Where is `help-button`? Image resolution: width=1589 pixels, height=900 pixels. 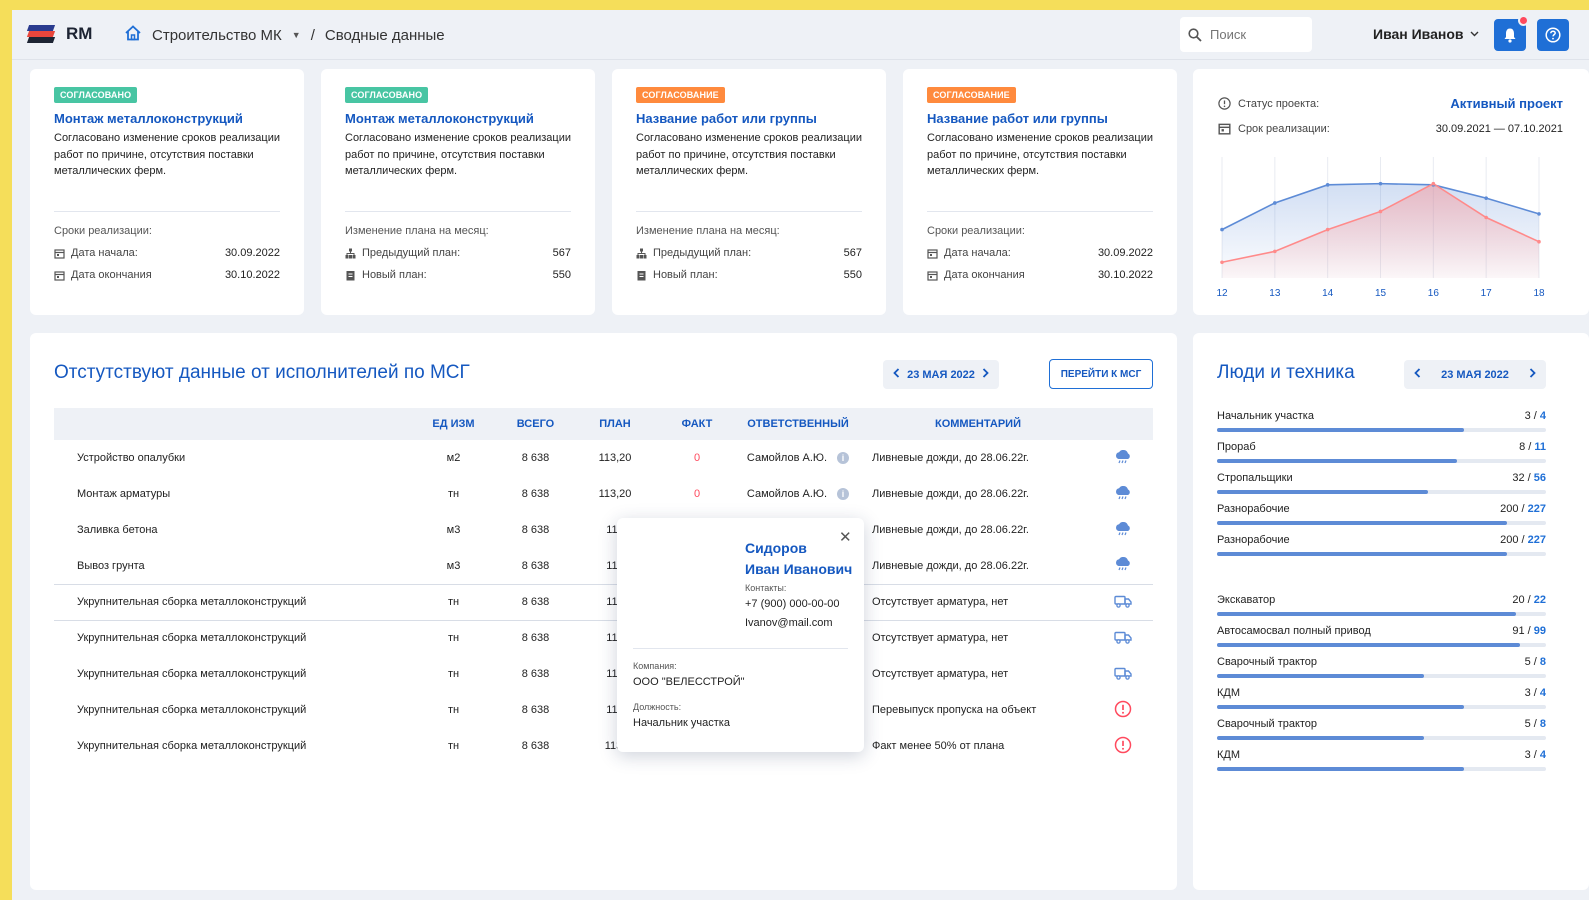 help-button is located at coordinates (1553, 35).